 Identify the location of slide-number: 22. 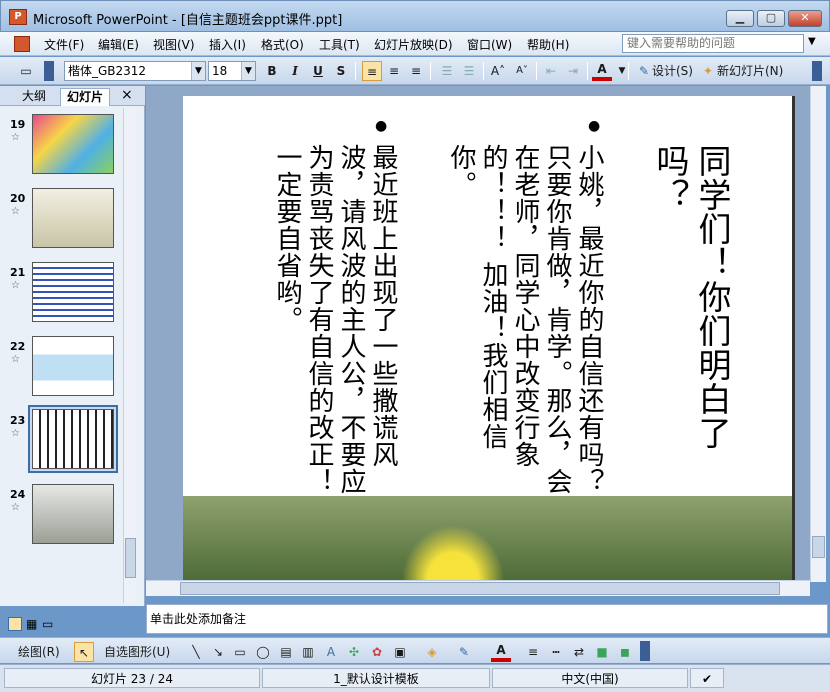
(18, 346).